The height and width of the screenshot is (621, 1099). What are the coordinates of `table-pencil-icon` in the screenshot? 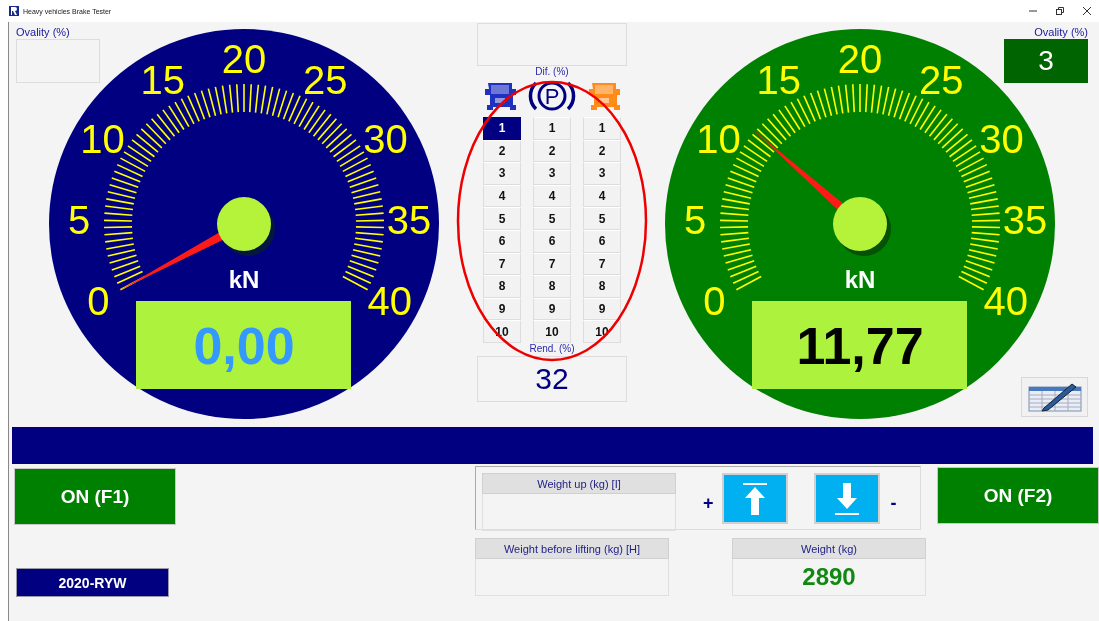 It's located at (1054, 397).